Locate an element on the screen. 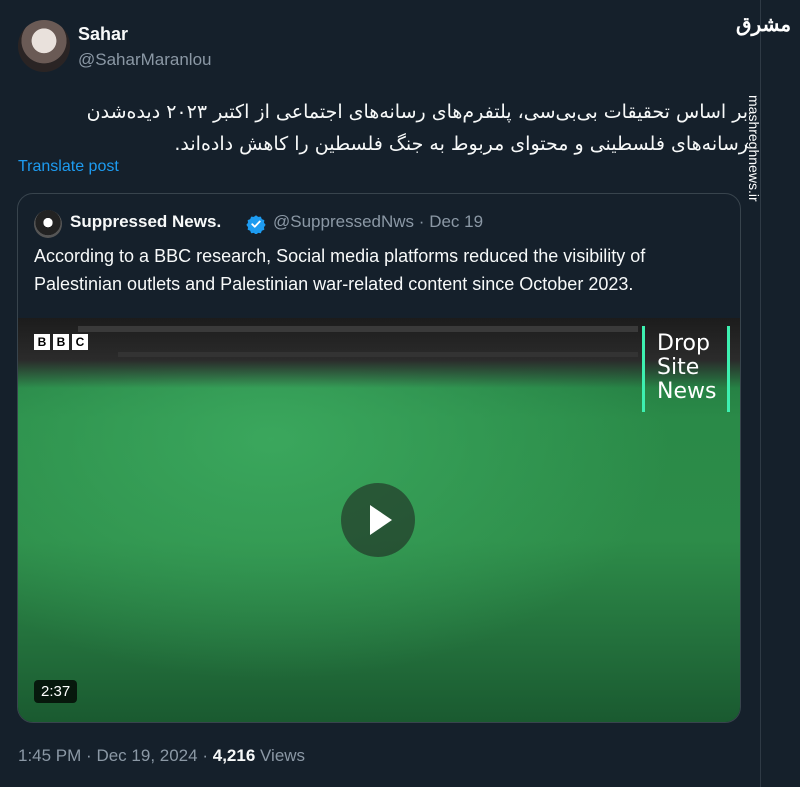 This screenshot has width=800, height=787. views-count: 4,216 is located at coordinates (234, 755).